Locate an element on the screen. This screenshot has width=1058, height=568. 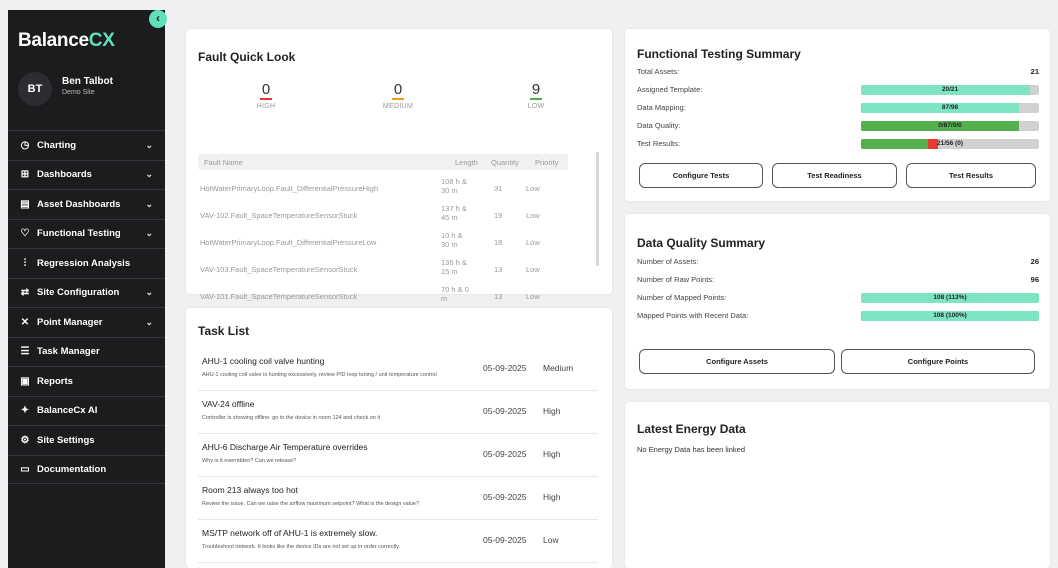
avatar: BT is located at coordinates (35, 89).